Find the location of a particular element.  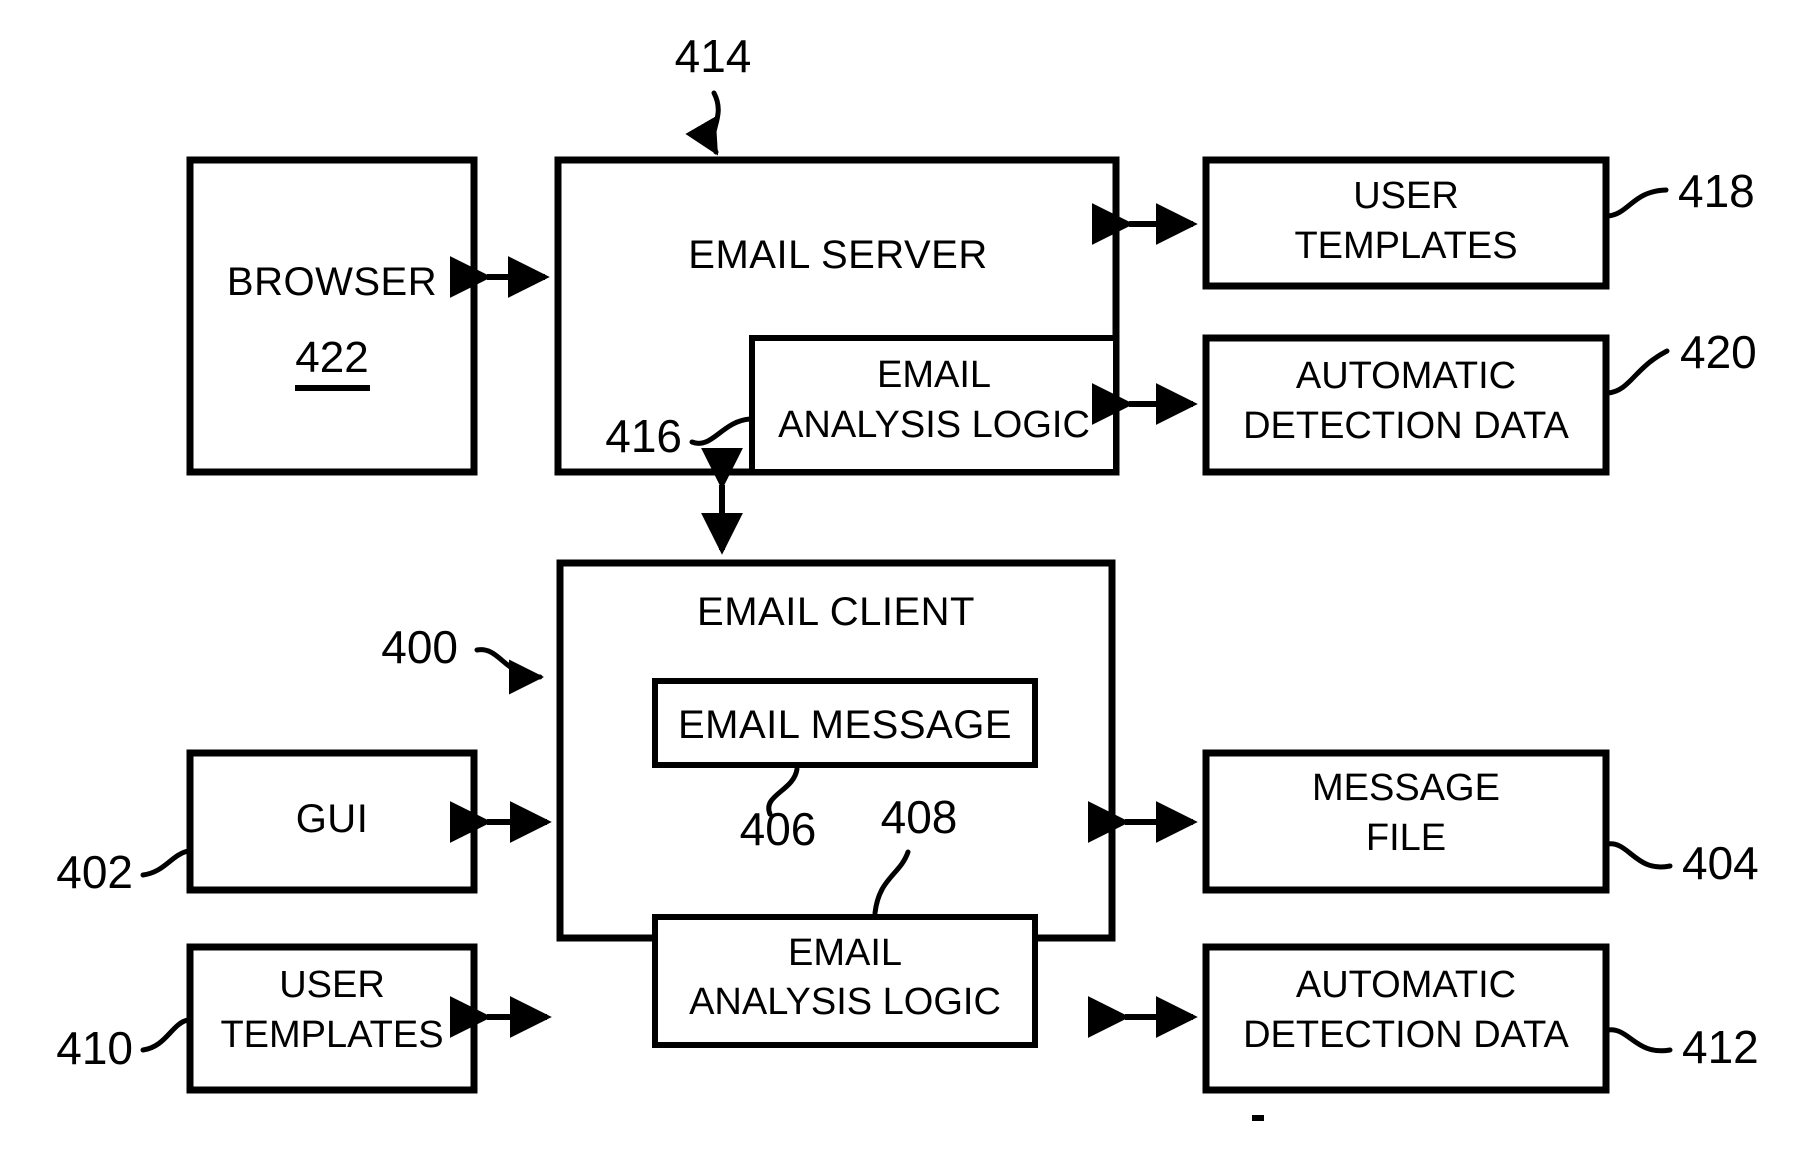

ref-412-leader: 412 is located at coordinates (1682, 1047).